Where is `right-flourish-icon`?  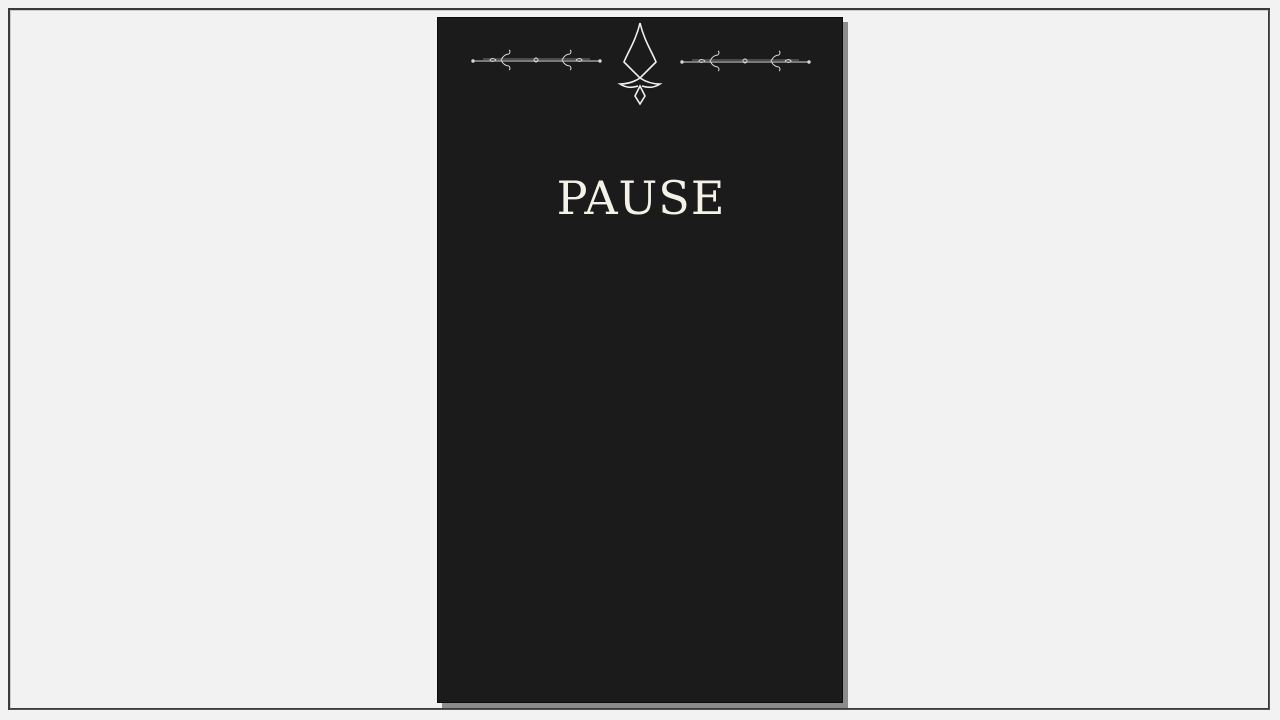
right-flourish-icon is located at coordinates (745, 61).